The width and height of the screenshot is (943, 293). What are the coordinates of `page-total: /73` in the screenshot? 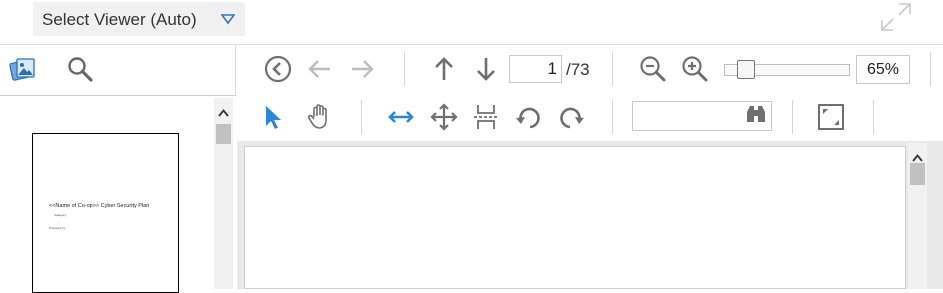 It's located at (578, 69).